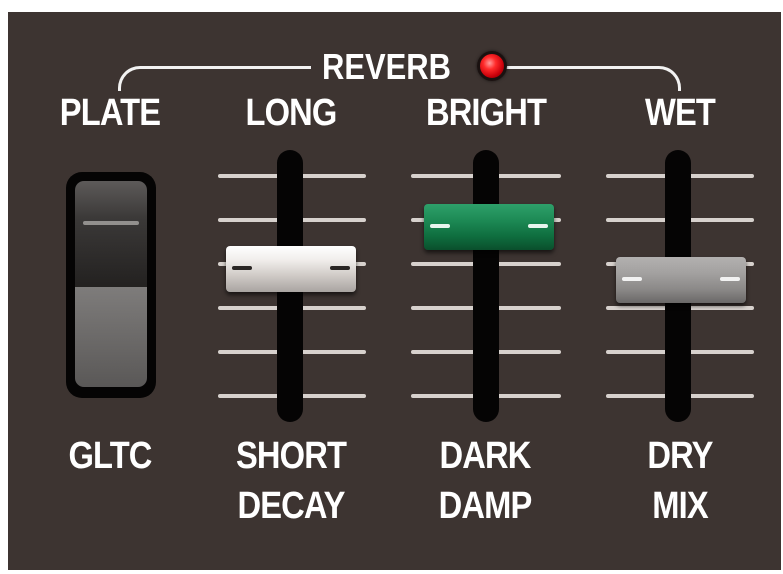  What do you see at coordinates (111, 337) in the screenshot?
I see `switch-lower-half` at bounding box center [111, 337].